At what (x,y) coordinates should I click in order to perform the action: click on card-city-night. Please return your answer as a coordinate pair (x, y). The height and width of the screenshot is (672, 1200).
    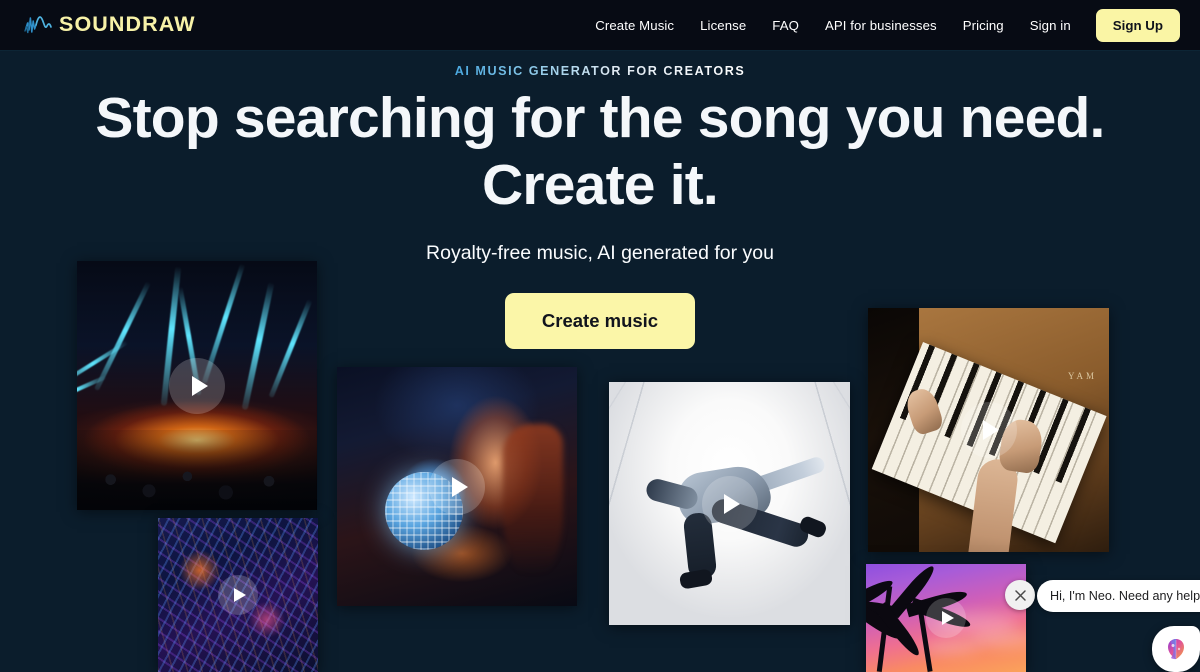
    Looking at the image, I should click on (238, 595).